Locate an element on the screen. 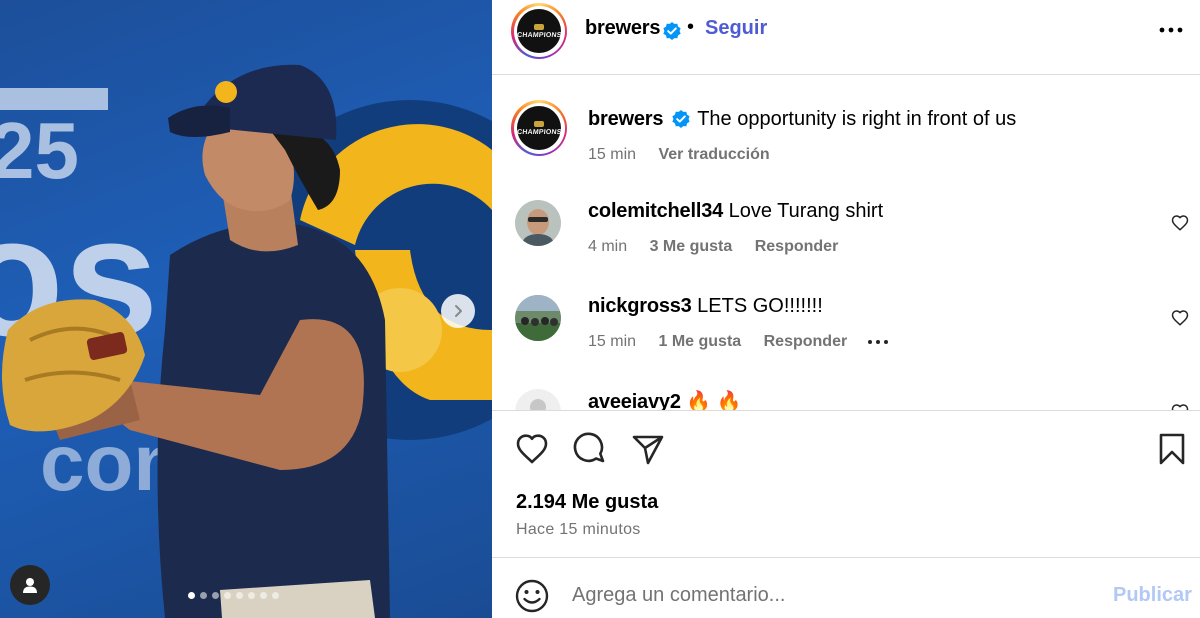  caption-username: brewers is located at coordinates (626, 119).